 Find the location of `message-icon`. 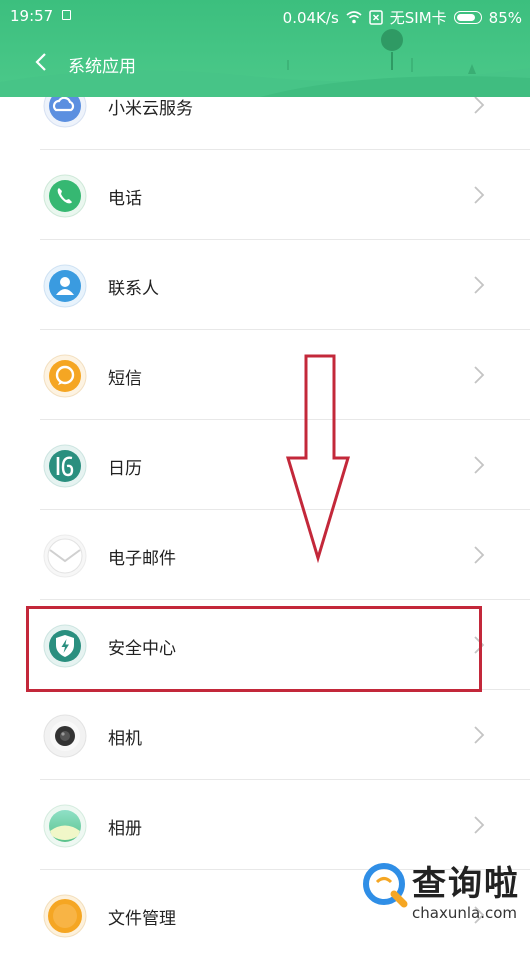

message-icon is located at coordinates (65, 376).